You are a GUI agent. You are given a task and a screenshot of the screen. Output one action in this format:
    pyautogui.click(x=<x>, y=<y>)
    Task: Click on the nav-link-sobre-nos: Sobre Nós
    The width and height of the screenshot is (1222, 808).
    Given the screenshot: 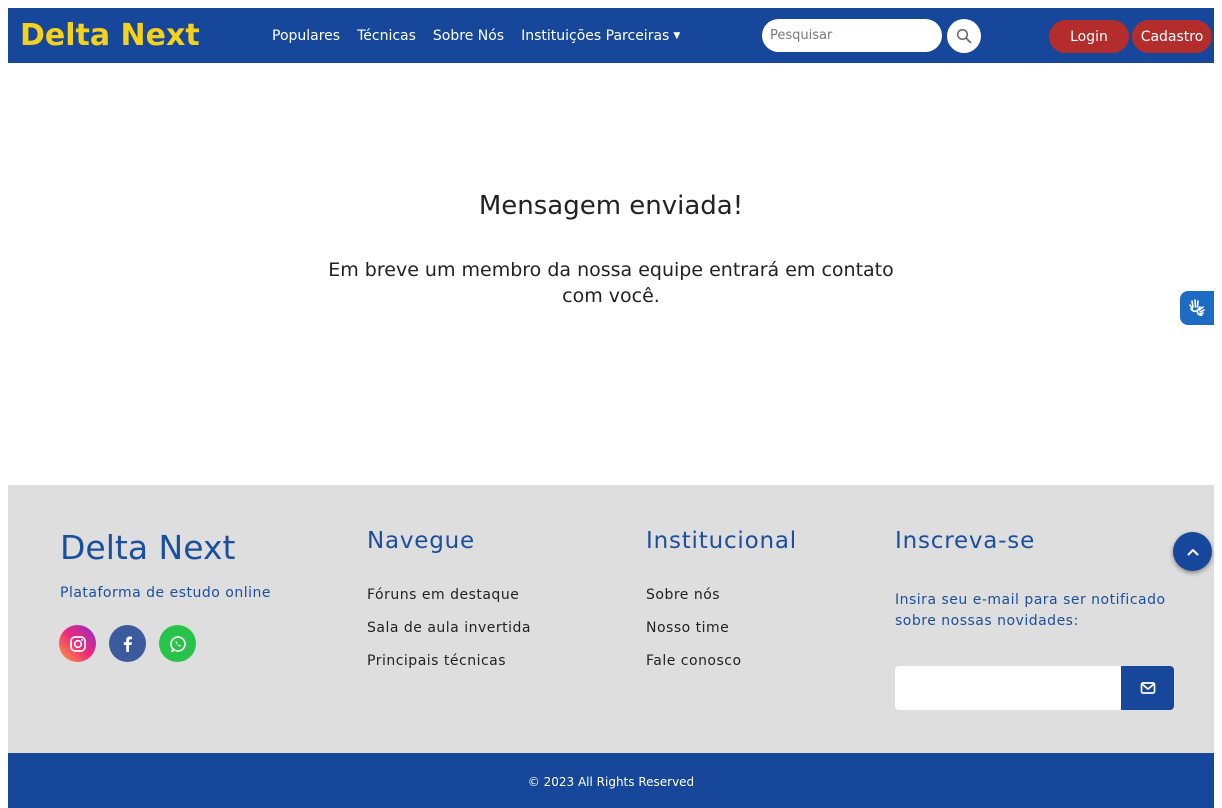 What is the action you would take?
    pyautogui.click(x=468, y=36)
    